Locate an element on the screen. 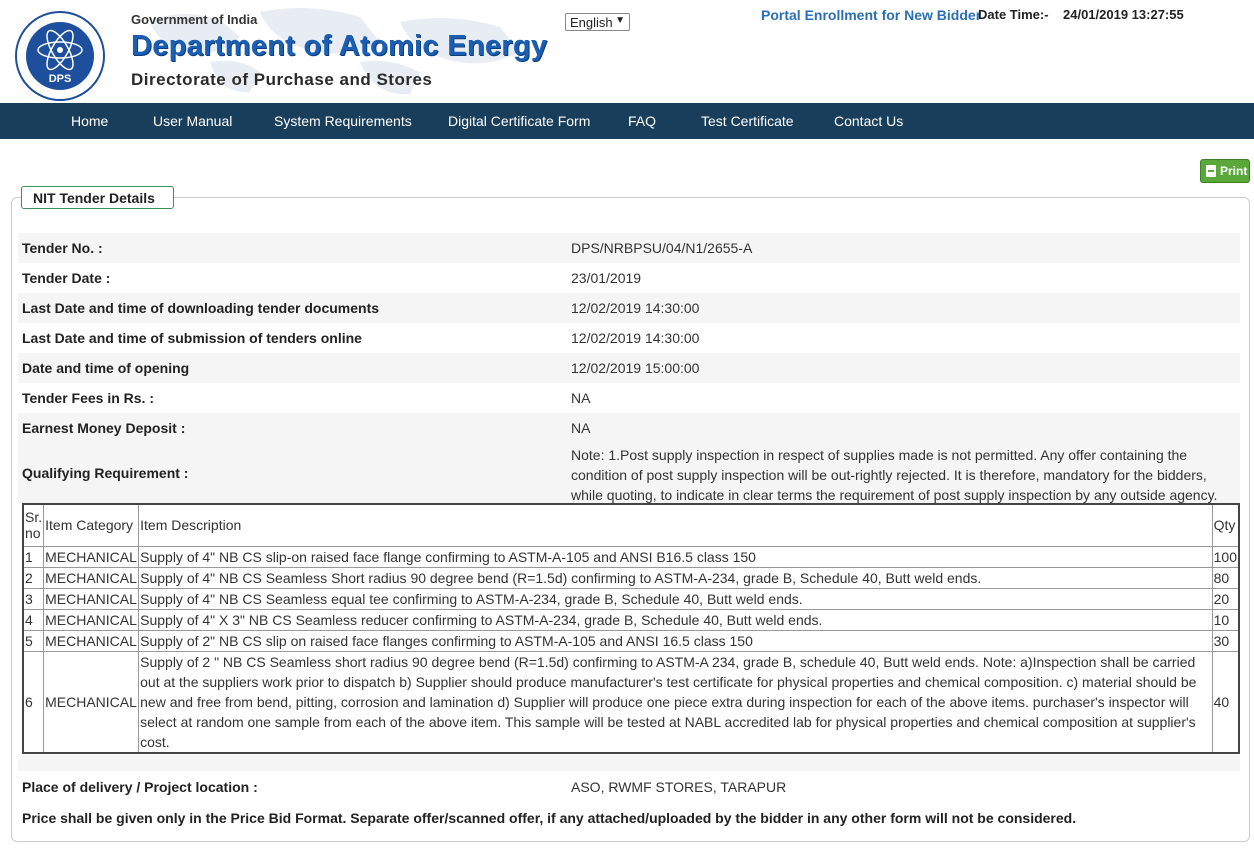 This screenshot has height=862, width=1254. department-title: Department of Atomic Energy is located at coordinates (339, 46).